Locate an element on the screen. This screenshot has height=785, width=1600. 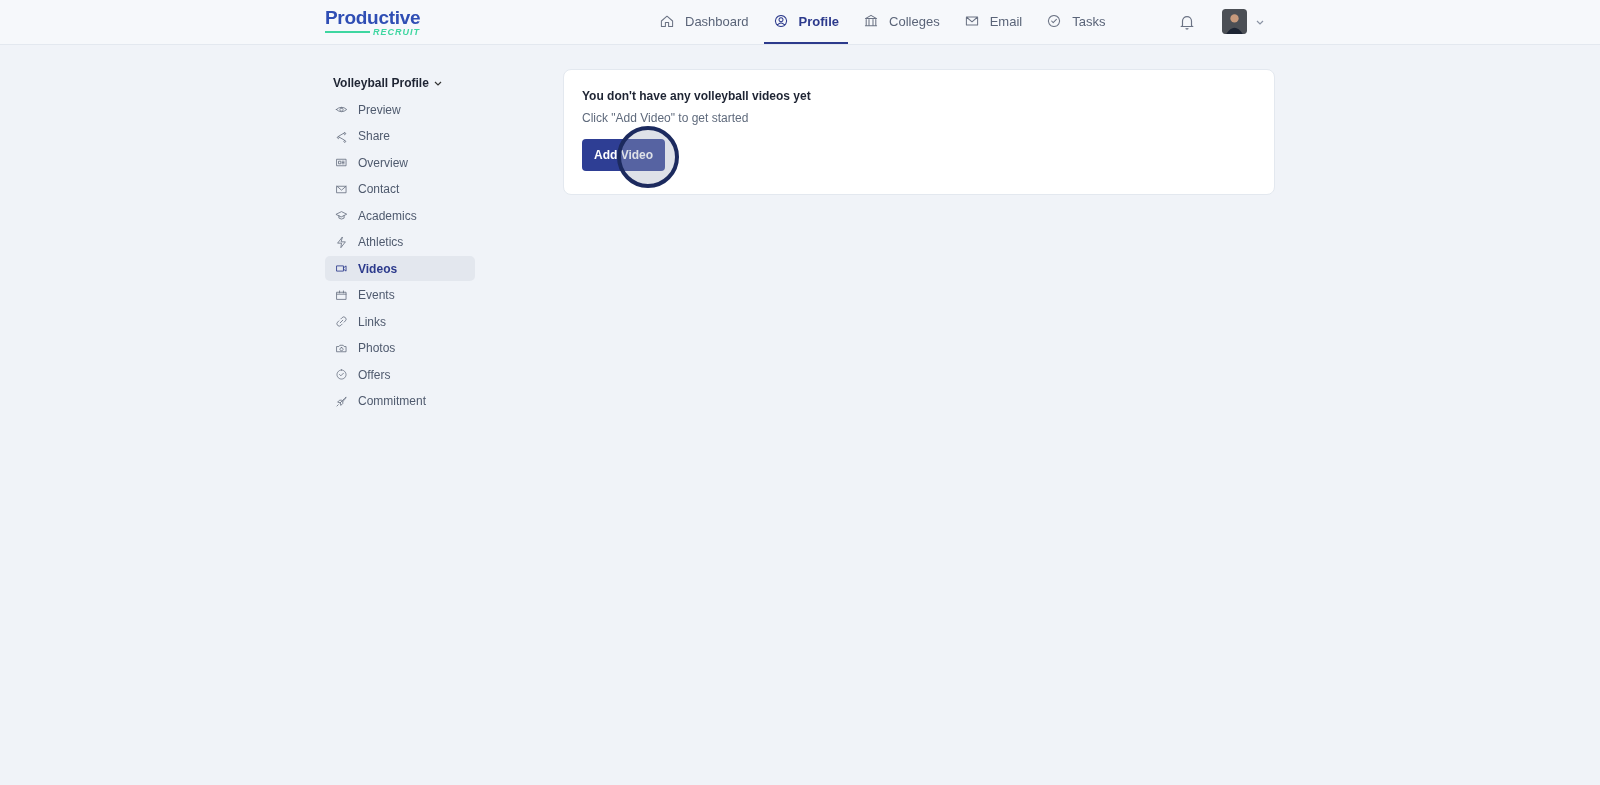
nav-tab: Tasks is located at coordinates (1076, 22).